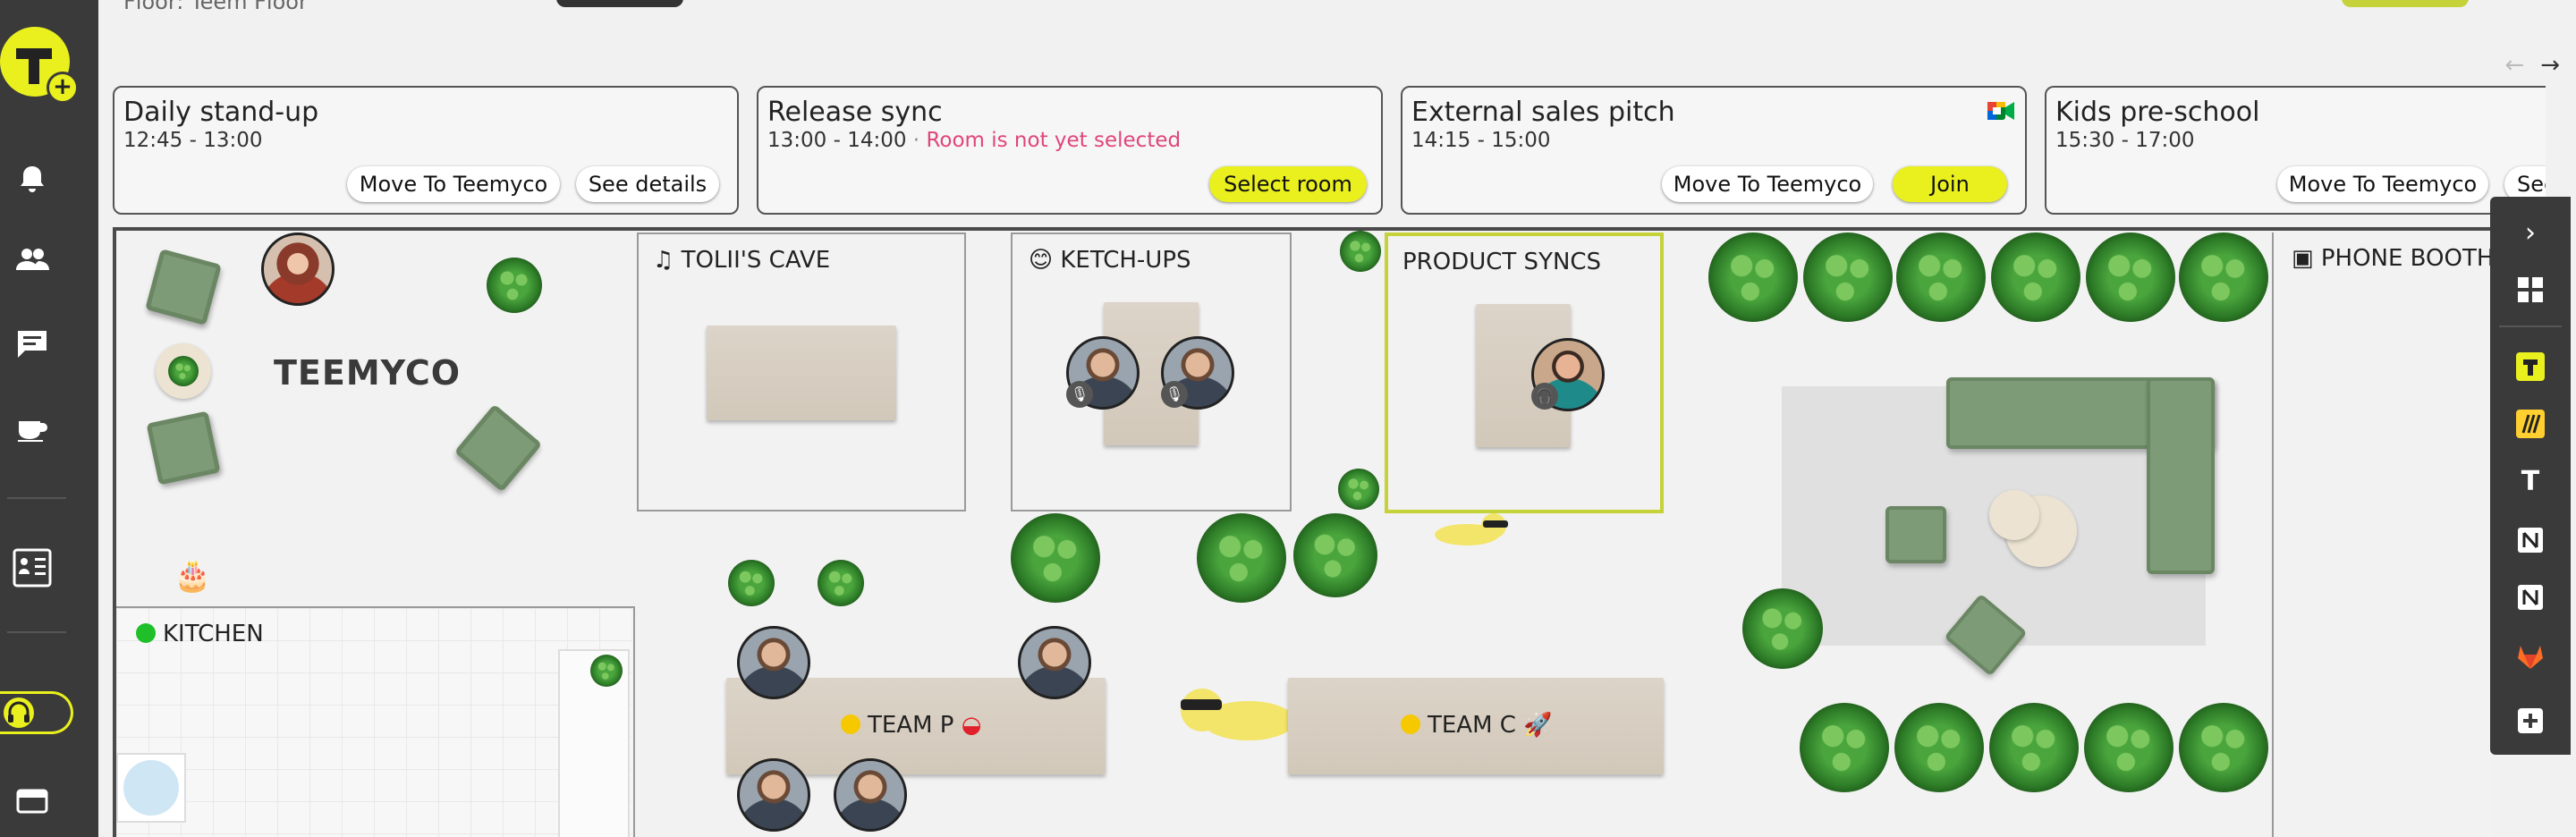 The height and width of the screenshot is (837, 2576). Describe the element at coordinates (1288, 184) in the screenshot. I see `select-room-button: Select room` at that location.